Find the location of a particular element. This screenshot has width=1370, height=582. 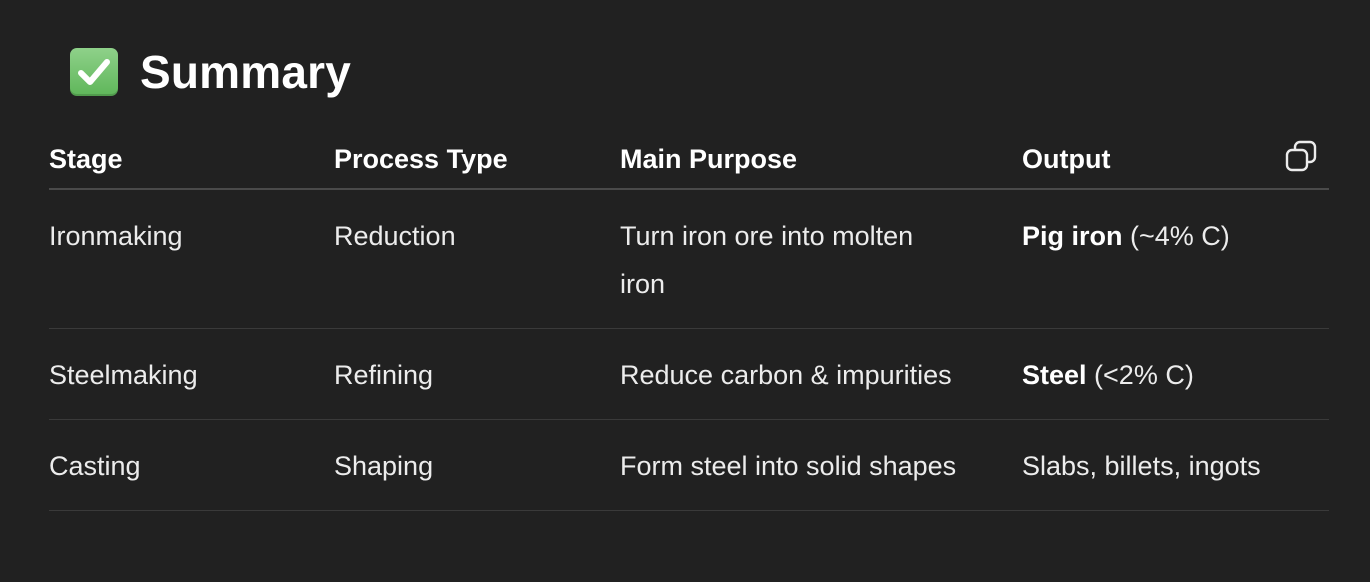

cell-output: Pig iron (~4% C) is located at coordinates (1175, 259).